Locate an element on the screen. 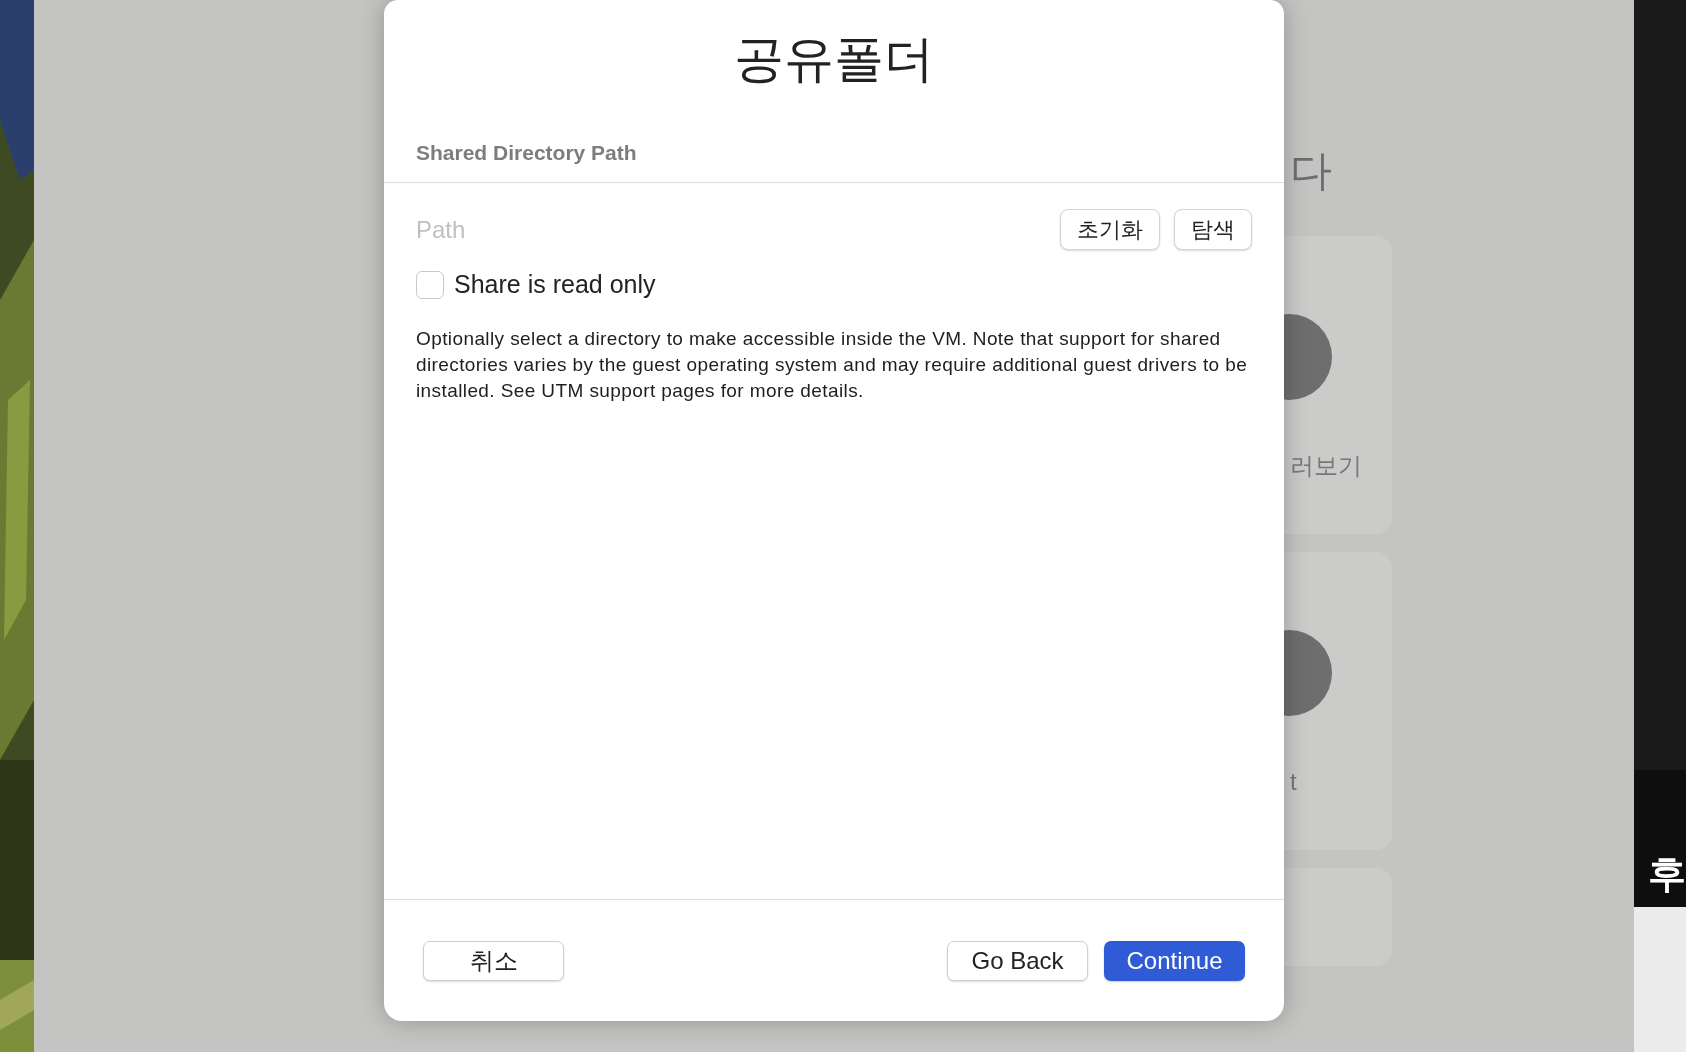 This screenshot has height=1052, width=1686. dialog-button: Go Back is located at coordinates (1017, 960).